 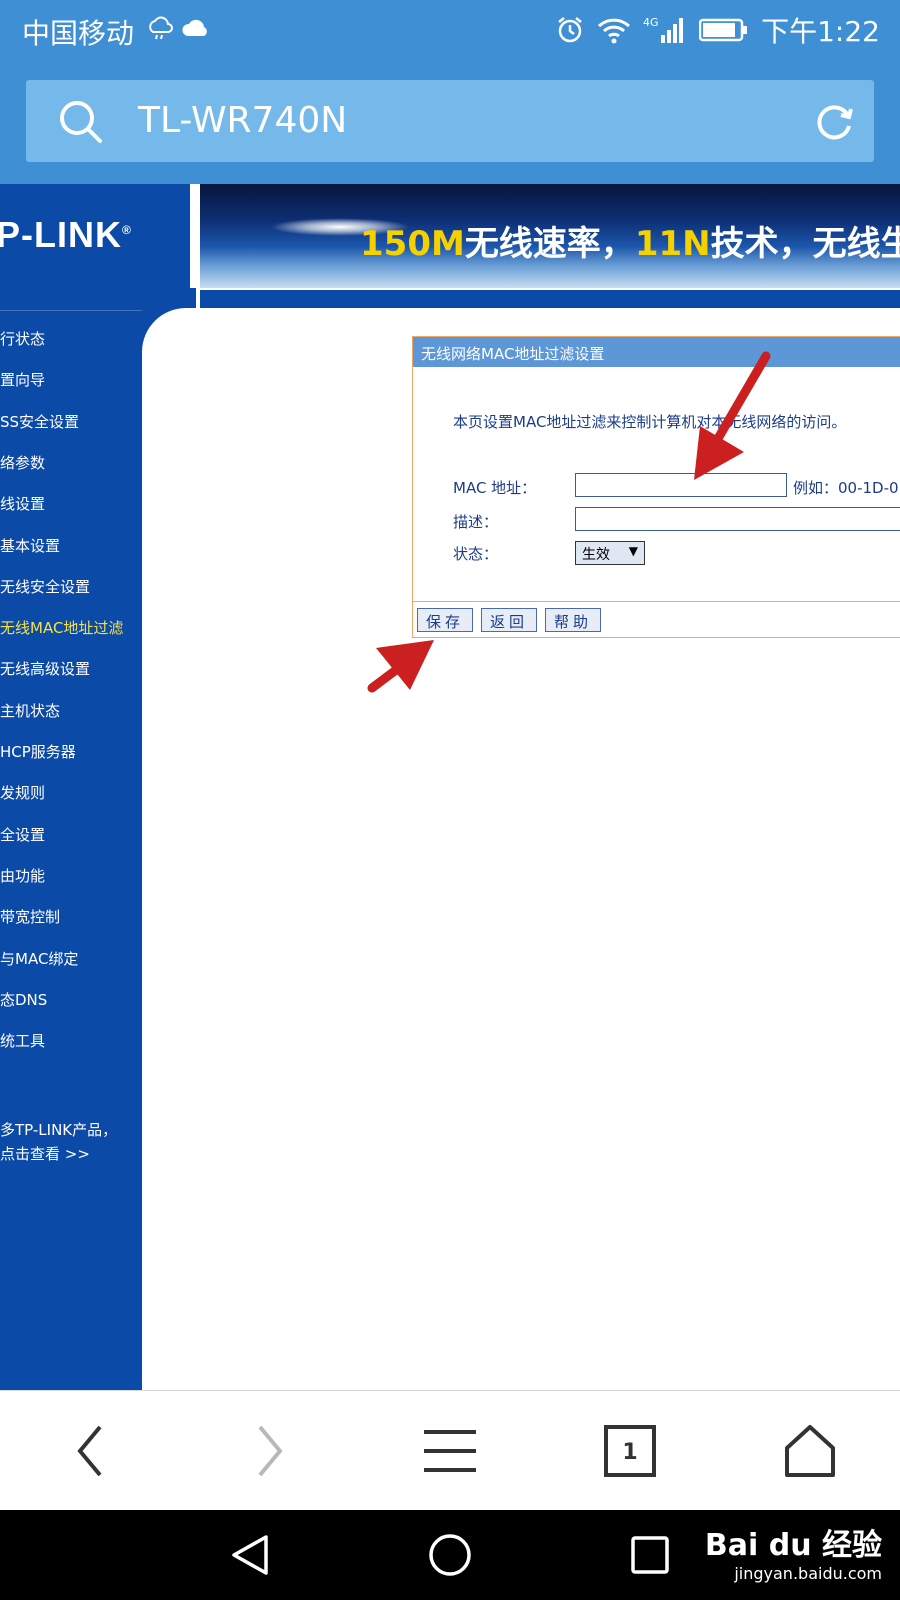 I want to click on home-button, so click(x=810, y=1451).